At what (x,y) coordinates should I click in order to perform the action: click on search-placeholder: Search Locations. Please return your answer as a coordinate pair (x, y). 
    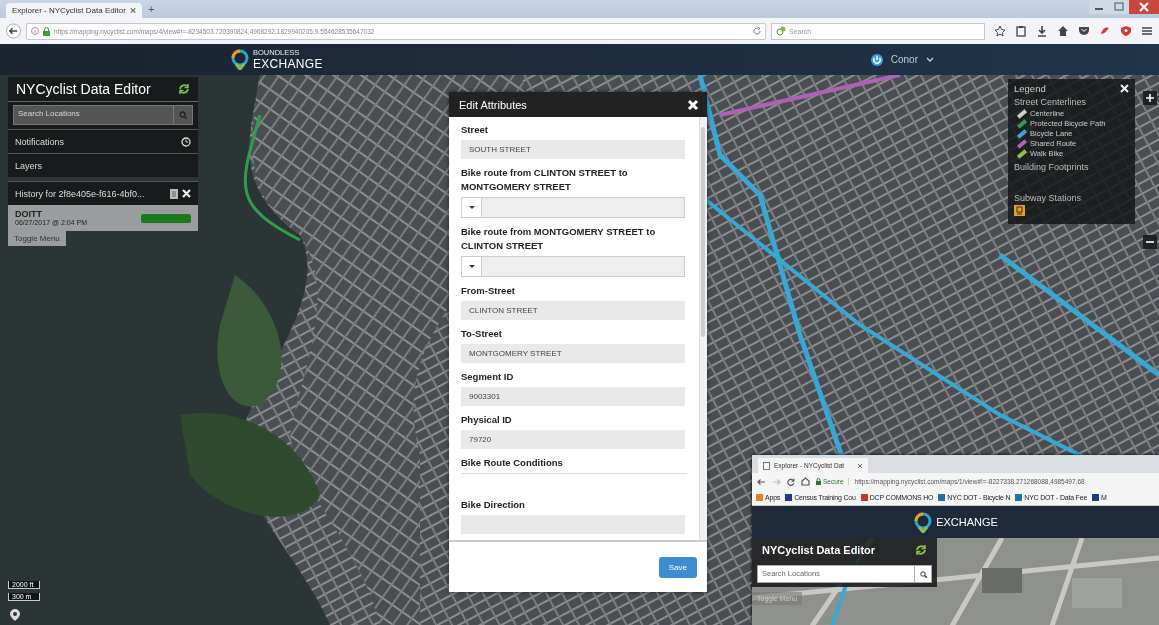
    Looking at the image, I should click on (49, 114).